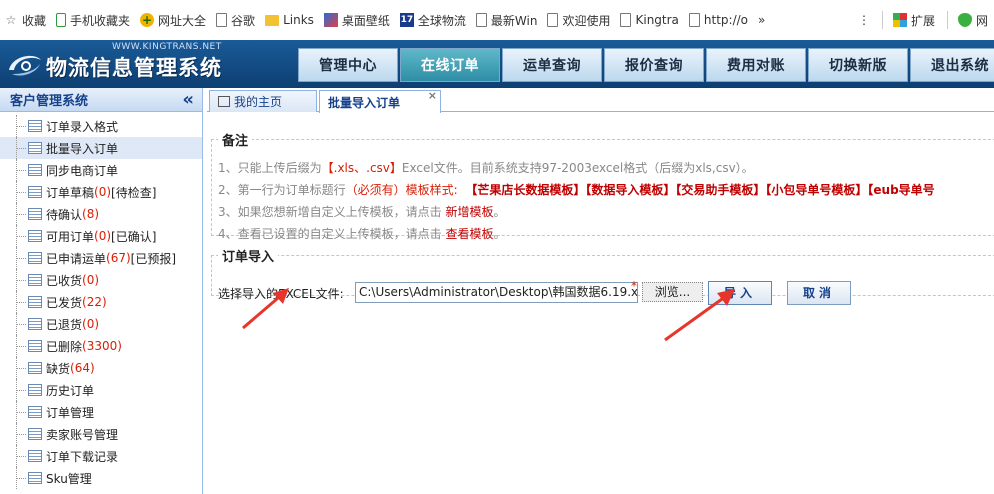 This screenshot has width=994, height=494. What do you see at coordinates (952, 65) in the screenshot?
I see `nav-logout: 退出系统` at bounding box center [952, 65].